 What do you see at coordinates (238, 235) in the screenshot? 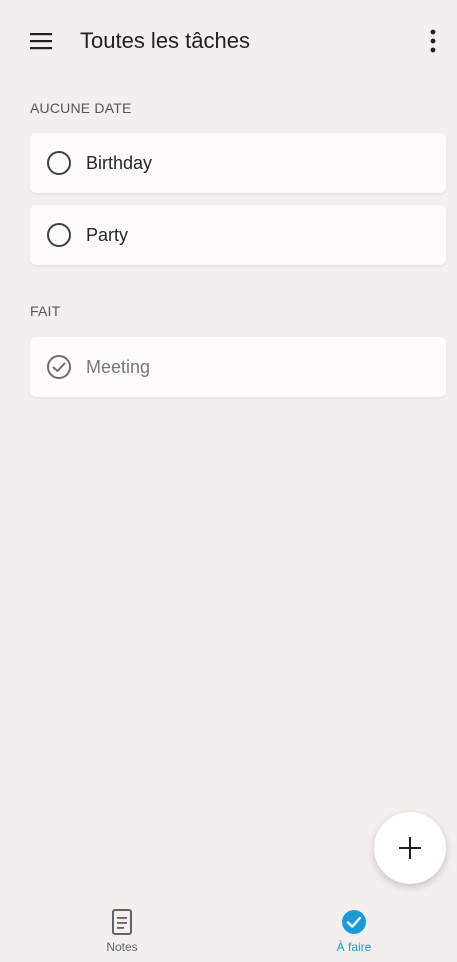
I see `task-item: Party` at bounding box center [238, 235].